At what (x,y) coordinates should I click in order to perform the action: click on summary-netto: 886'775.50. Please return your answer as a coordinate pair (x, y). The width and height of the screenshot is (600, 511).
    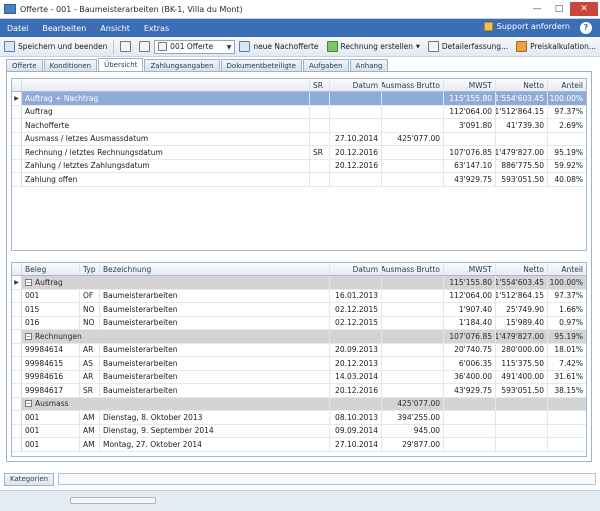
    Looking at the image, I should click on (522, 165).